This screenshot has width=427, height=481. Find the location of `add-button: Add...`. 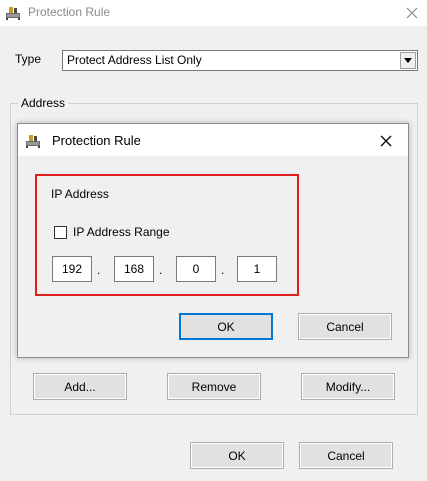

add-button: Add... is located at coordinates (80, 386).